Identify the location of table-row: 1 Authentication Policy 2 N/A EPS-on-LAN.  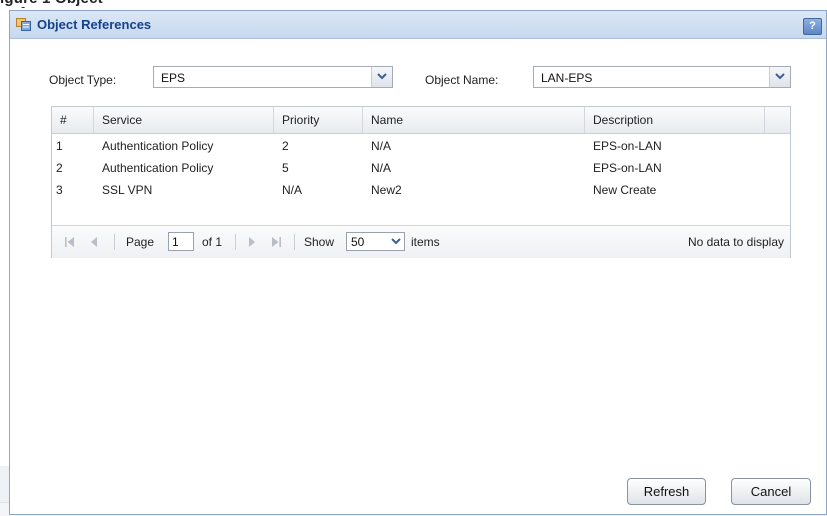
(412, 146).